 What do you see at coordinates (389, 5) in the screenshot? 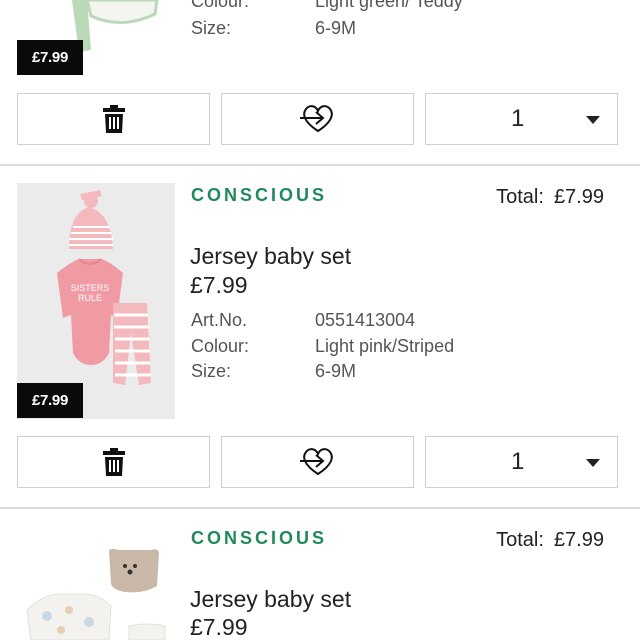
I see `colour-value: Light green/ Teddy` at bounding box center [389, 5].